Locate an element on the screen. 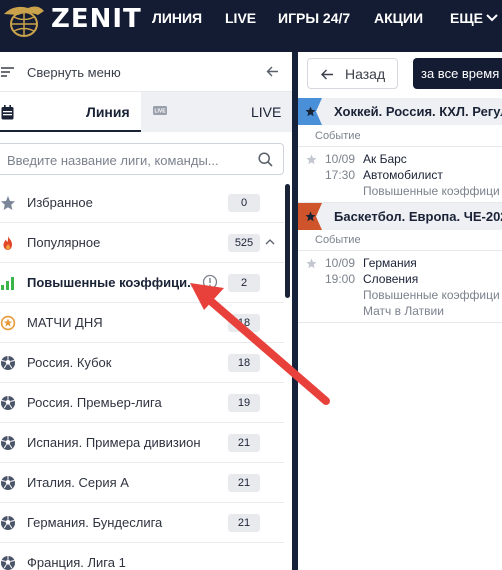 Image resolution: width=502 pixels, height=570 pixels. sidebar-item-boosted-odds: Повышенные коэффици... 2 is located at coordinates (142, 283).